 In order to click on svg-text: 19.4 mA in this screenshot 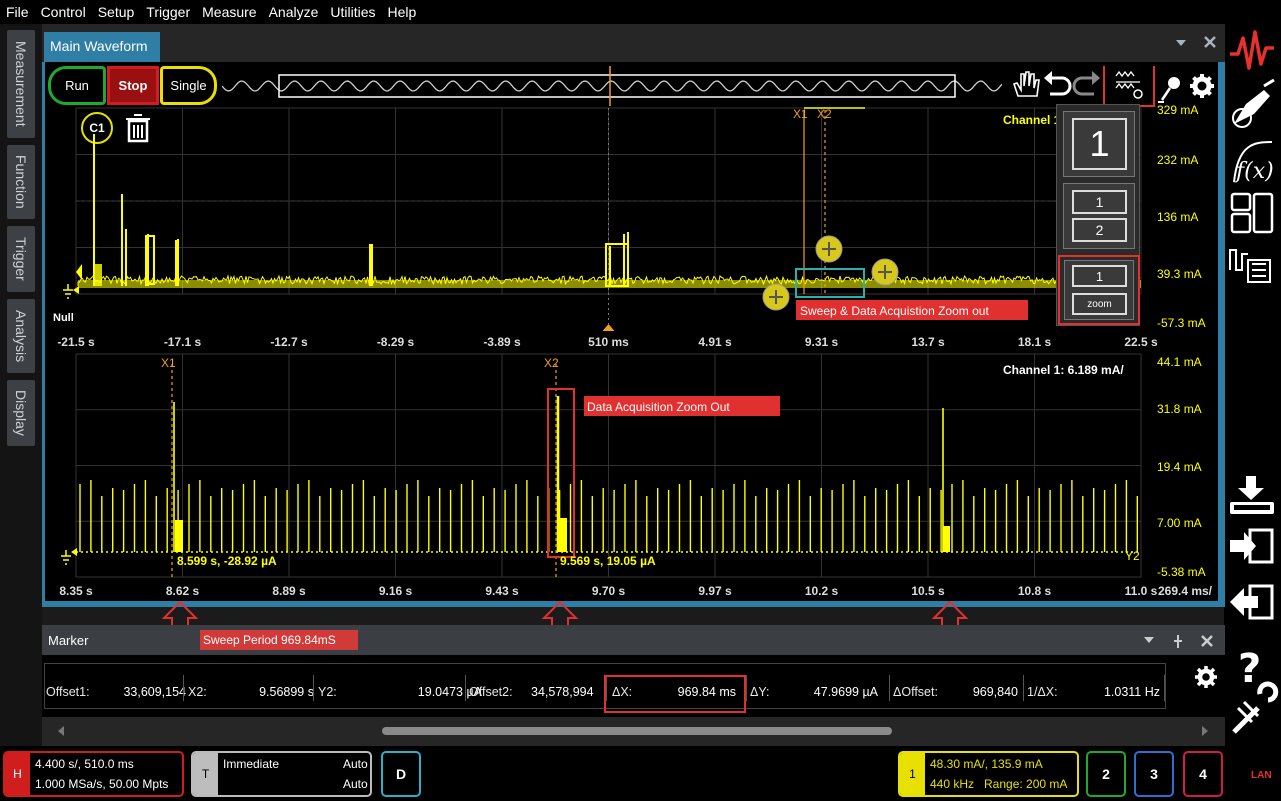, I will do `click(1179, 467)`.